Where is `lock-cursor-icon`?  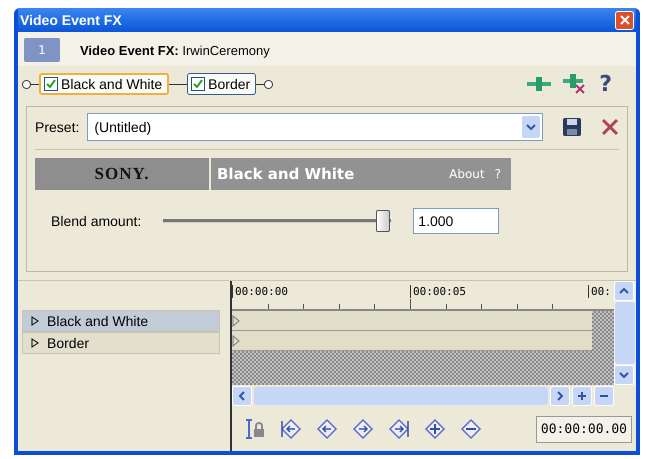
lock-cursor-icon is located at coordinates (255, 429).